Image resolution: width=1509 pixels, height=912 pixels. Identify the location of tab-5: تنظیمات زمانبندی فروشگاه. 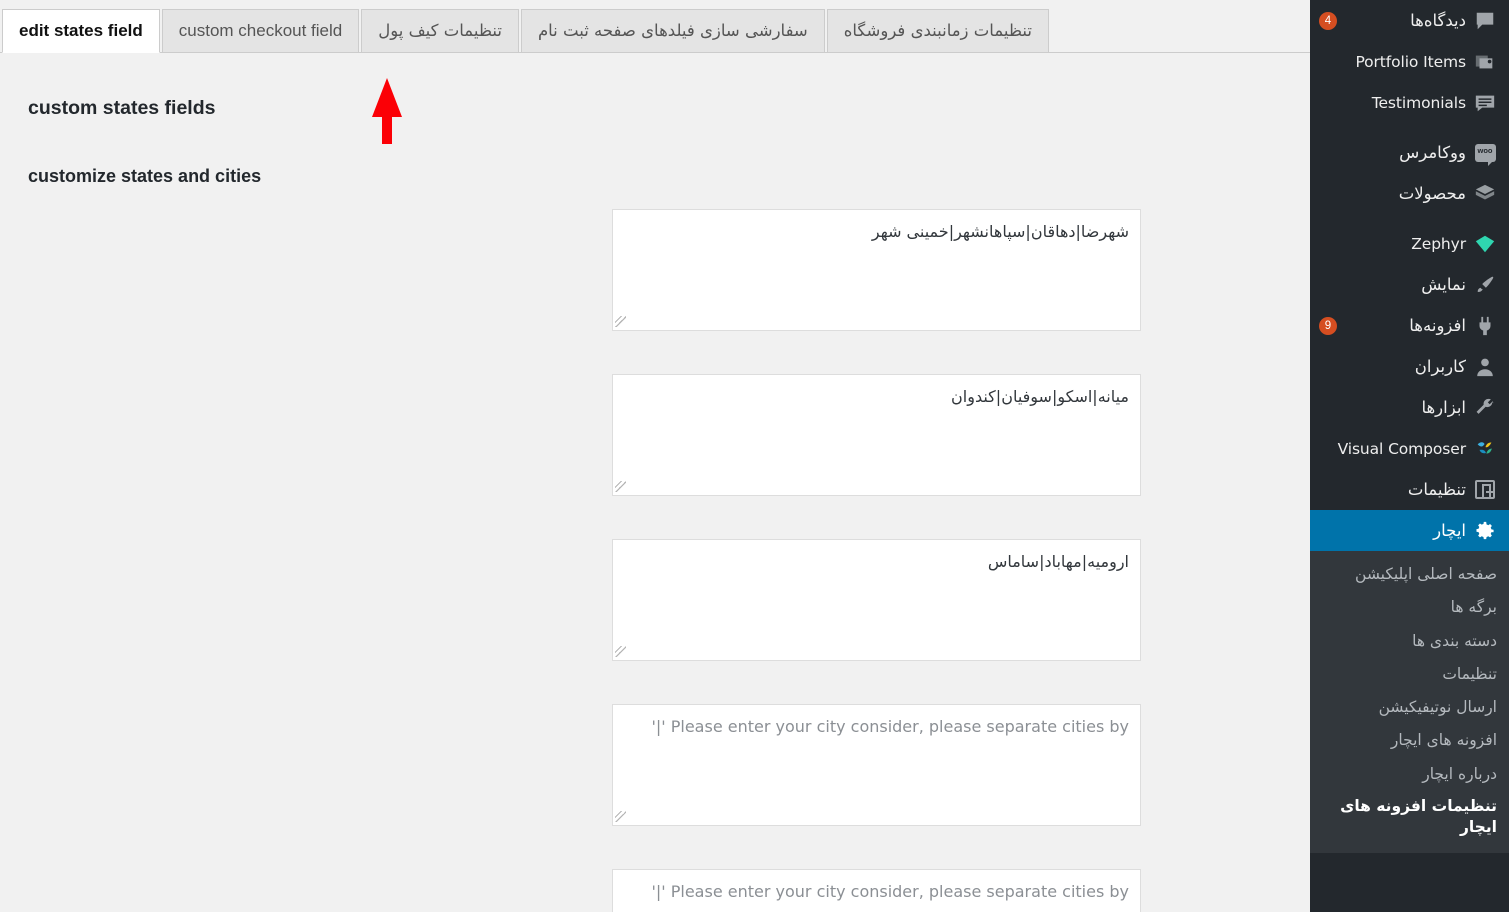
(937, 31).